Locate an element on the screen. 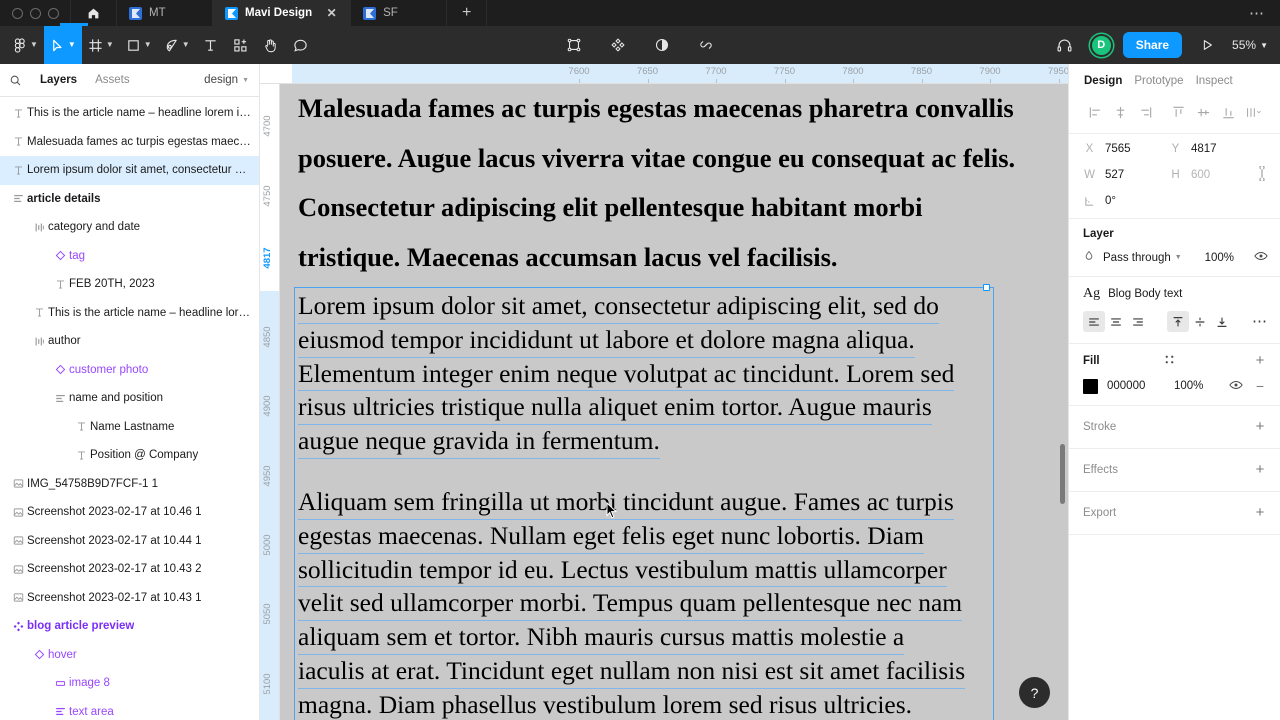 Image resolution: width=1280 pixels, height=720 pixels. align-horizontal-center-icon is located at coordinates (1120, 112).